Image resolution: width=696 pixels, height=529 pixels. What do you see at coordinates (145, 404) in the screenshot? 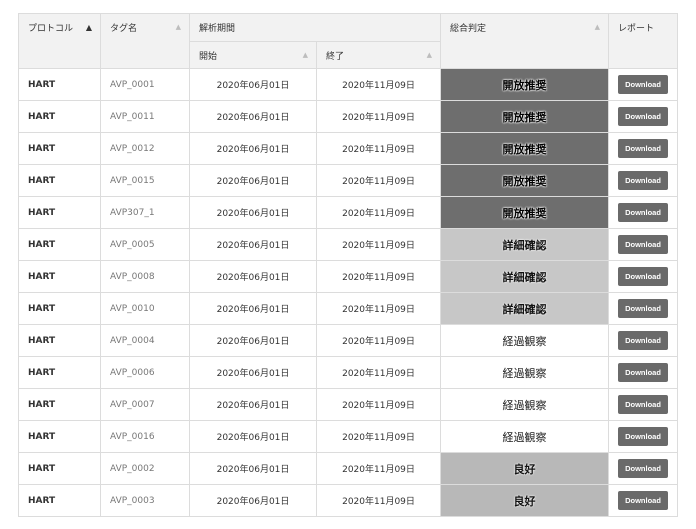
I see `cell-tag: AVP_0007` at bounding box center [145, 404].